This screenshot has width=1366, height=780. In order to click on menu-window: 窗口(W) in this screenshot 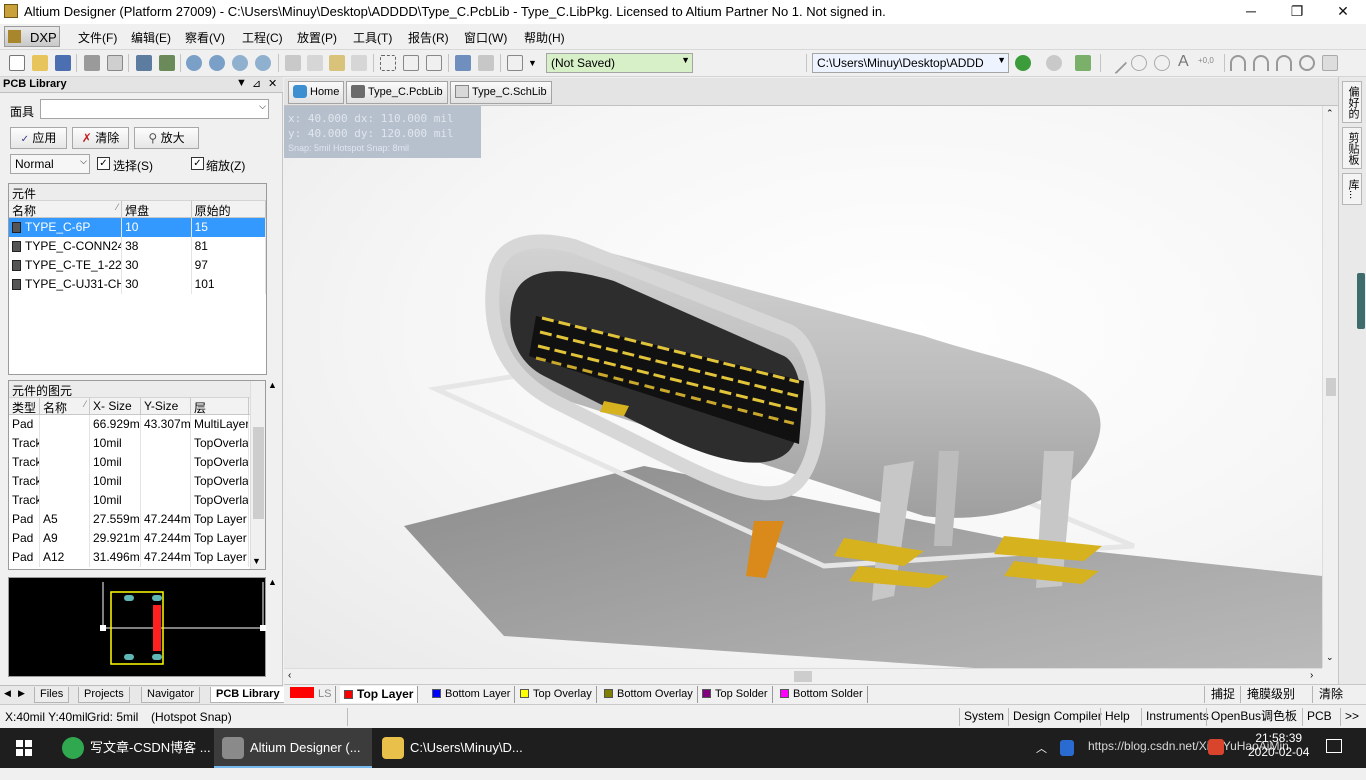, I will do `click(485, 37)`.